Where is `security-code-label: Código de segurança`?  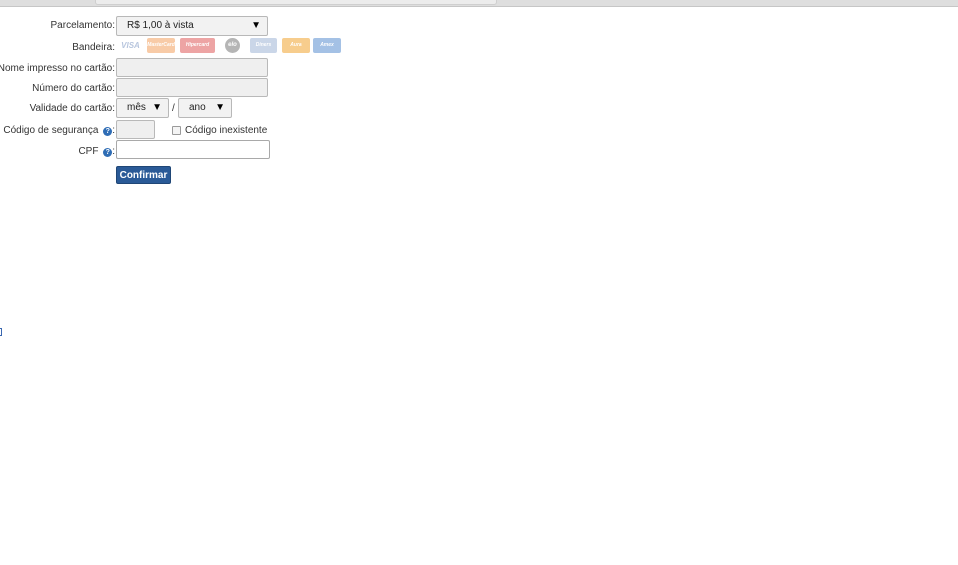
security-code-label: Código de segurança is located at coordinates (51, 130).